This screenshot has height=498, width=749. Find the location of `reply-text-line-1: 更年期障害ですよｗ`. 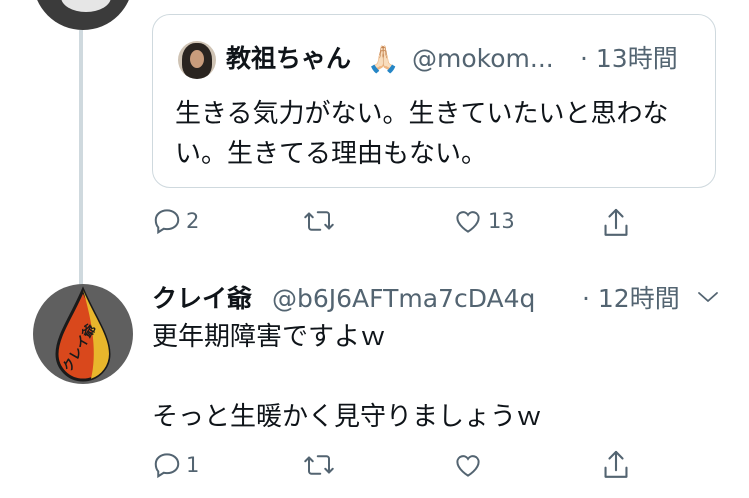

reply-text-line-1: 更年期障害ですよｗ is located at coordinates (269, 337).